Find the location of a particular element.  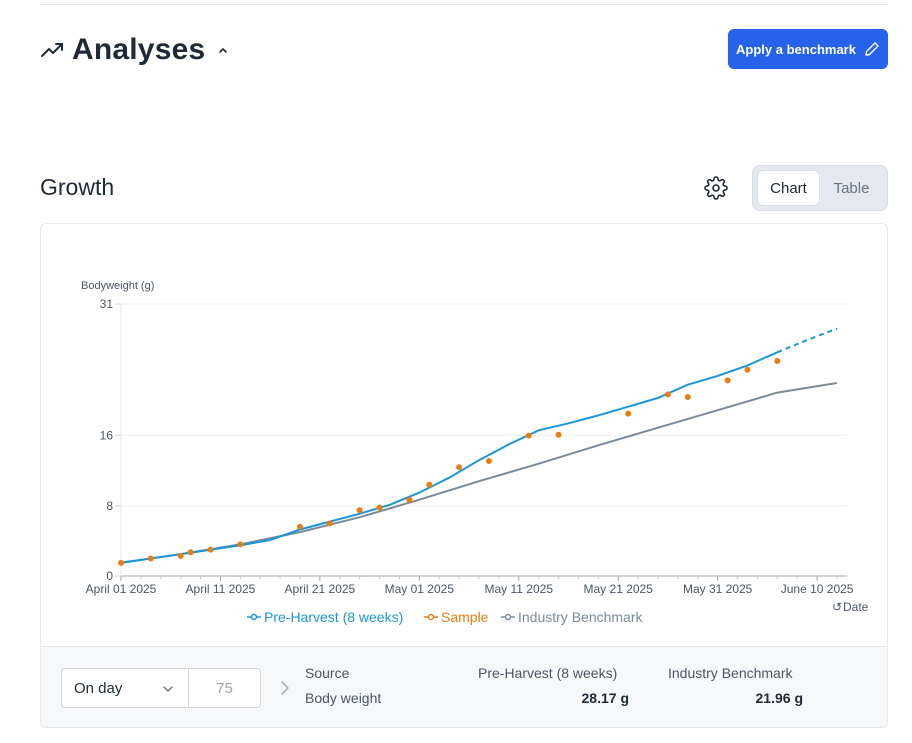

day-mode-select: On day is located at coordinates (125, 688).